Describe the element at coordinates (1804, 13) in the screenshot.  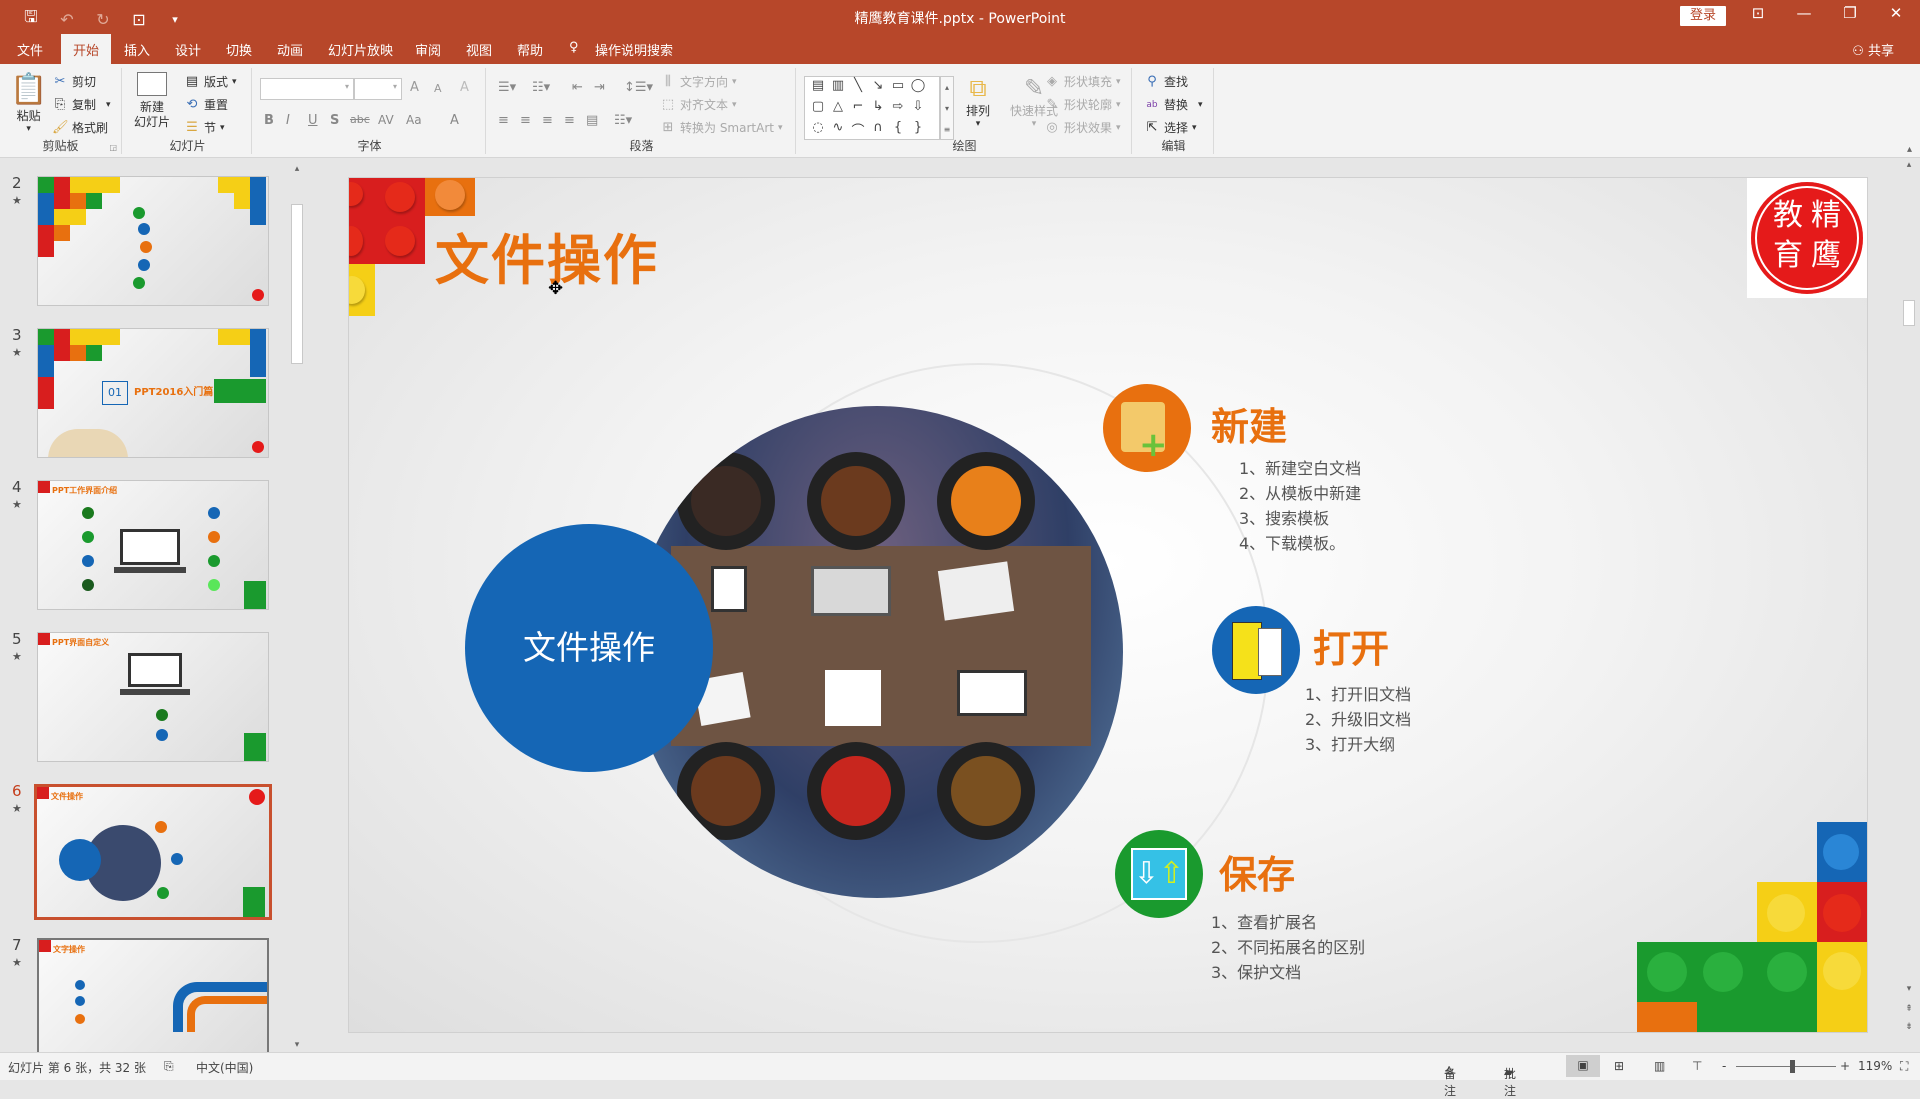
I see `minimize-button: —` at that location.